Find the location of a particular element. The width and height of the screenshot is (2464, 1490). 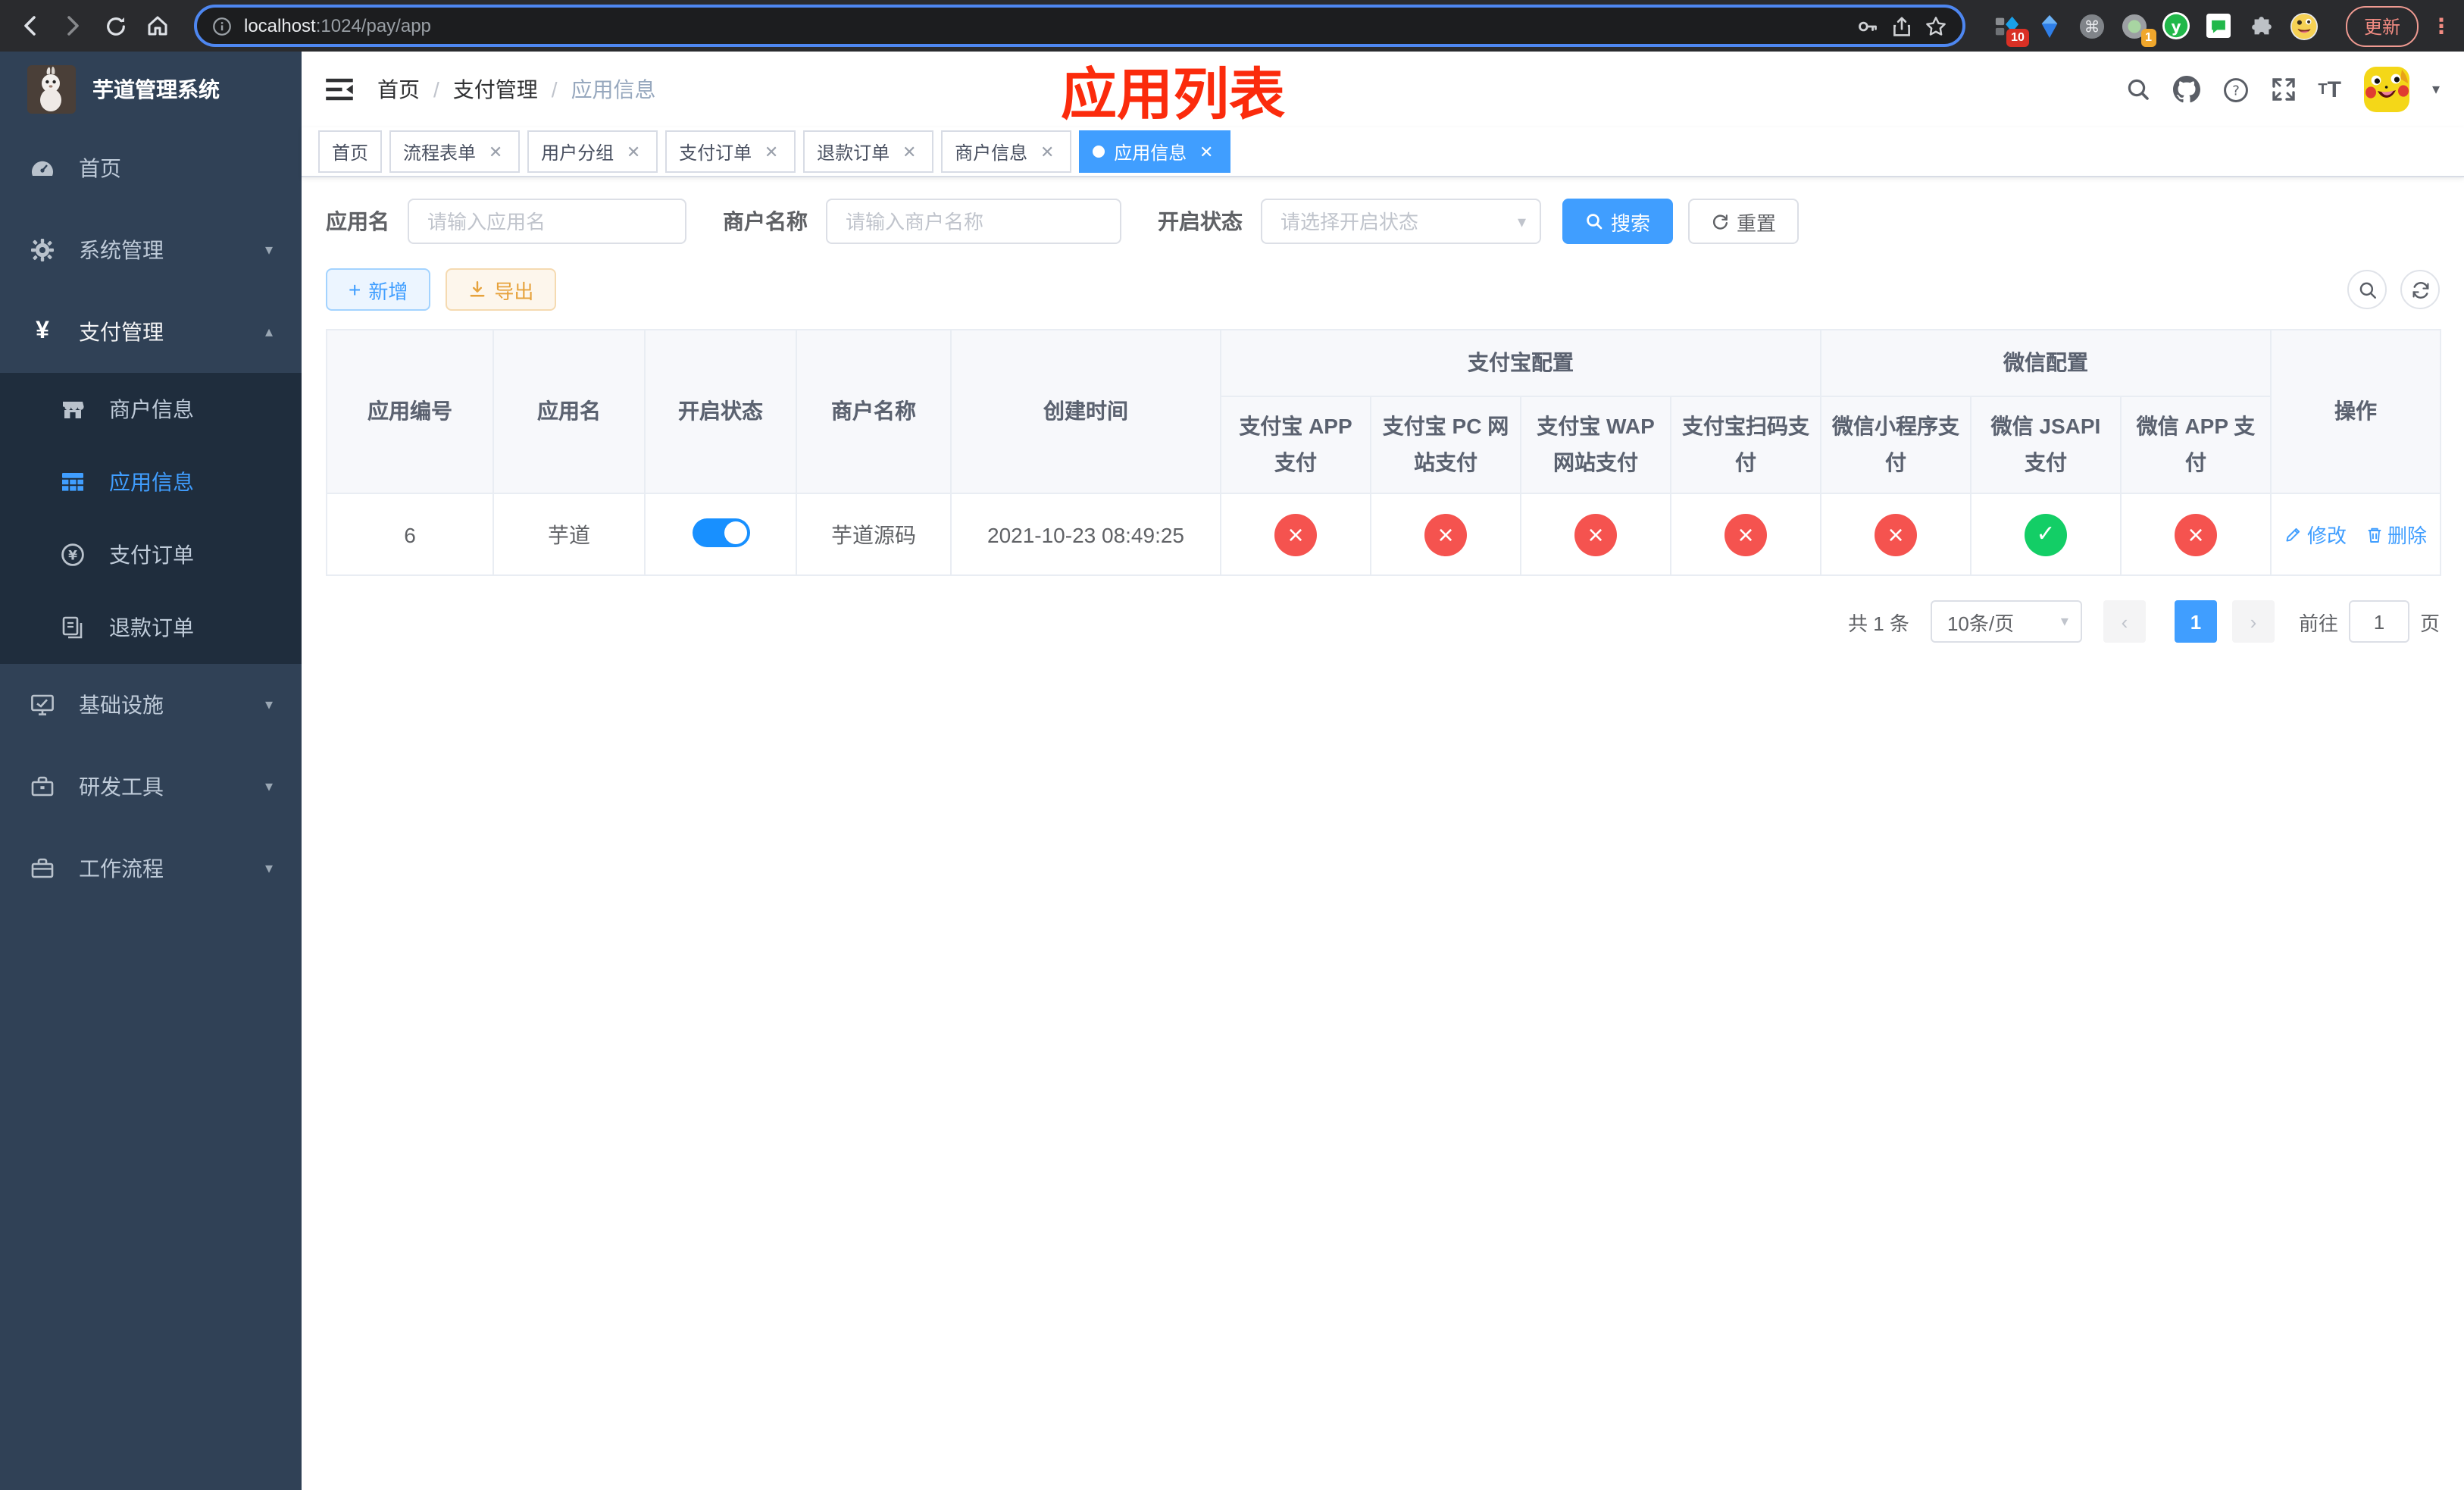

yen-icon: ¥ is located at coordinates (42, 331).